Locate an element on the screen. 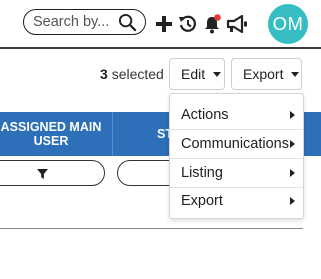 The image size is (321, 279). edit-button: Edit is located at coordinates (197, 74).